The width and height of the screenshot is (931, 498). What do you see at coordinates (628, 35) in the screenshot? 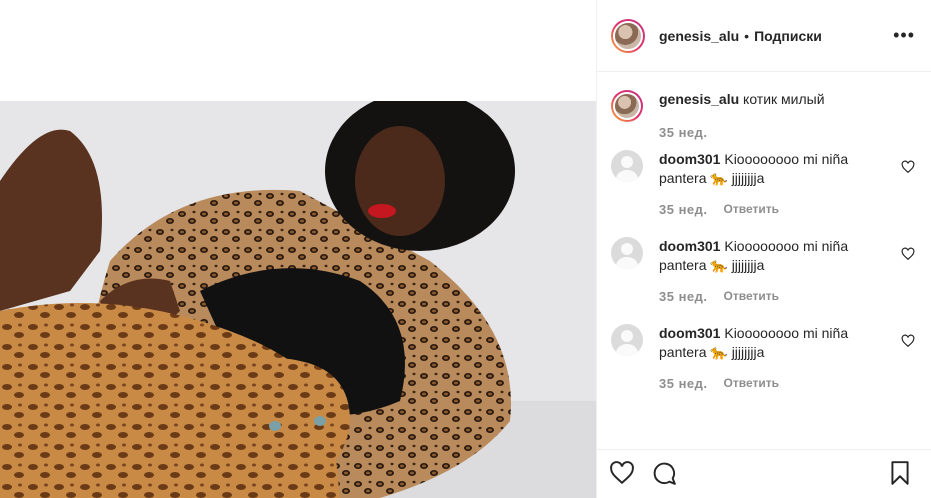
I see `author-avatar` at bounding box center [628, 35].